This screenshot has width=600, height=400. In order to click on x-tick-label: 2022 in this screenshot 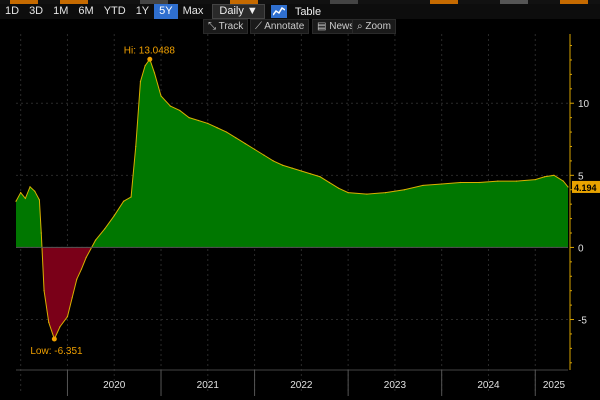, I will do `click(301, 385)`.